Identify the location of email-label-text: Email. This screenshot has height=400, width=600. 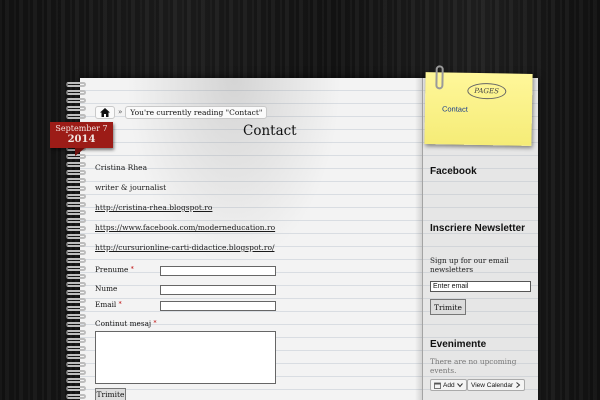
(106, 304).